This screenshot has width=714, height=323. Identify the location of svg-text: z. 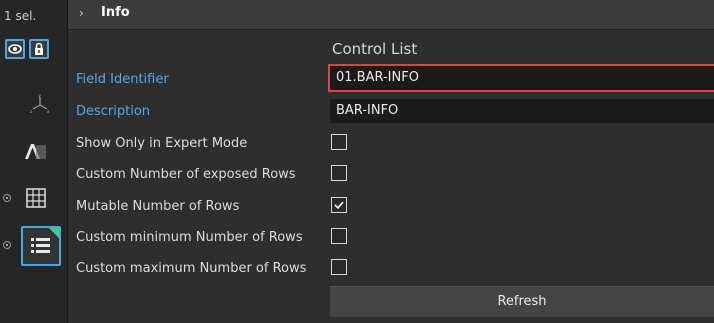
(31, 111).